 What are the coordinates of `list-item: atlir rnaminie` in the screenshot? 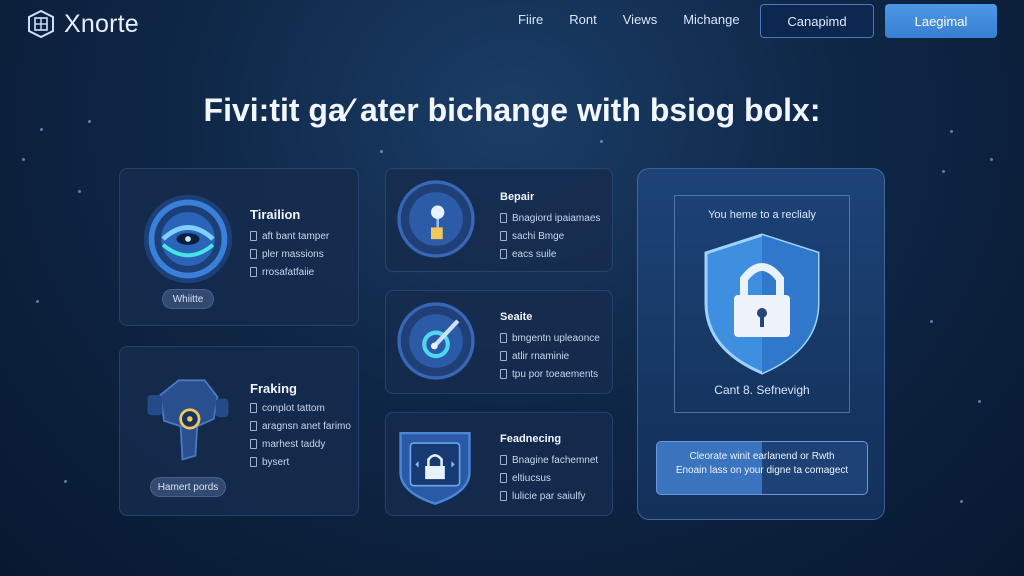 It's located at (550, 356).